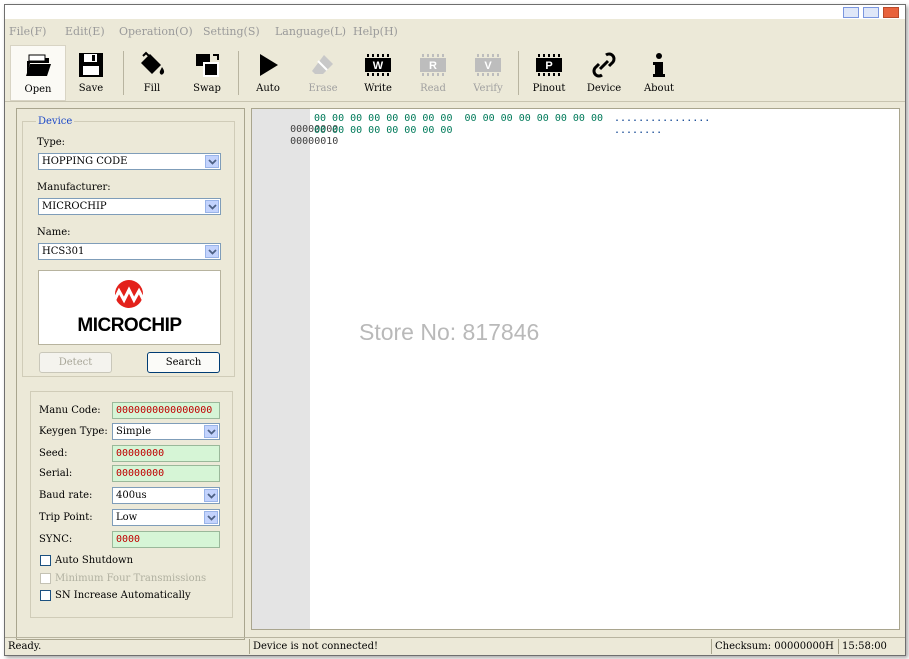 The width and height of the screenshot is (909, 659). Describe the element at coordinates (140, 453) in the screenshot. I see `seed-value: 00000000` at that location.